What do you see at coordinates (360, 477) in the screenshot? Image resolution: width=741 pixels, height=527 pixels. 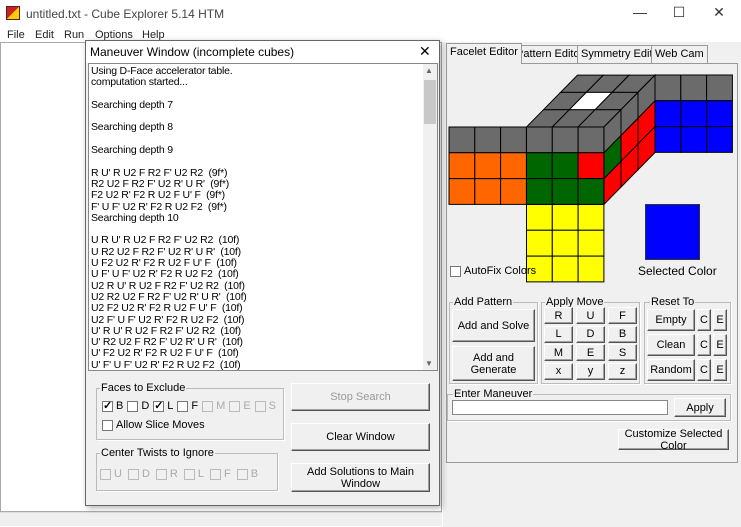 I see `add-solutions-button: Add Solutions to Main Window` at bounding box center [360, 477].